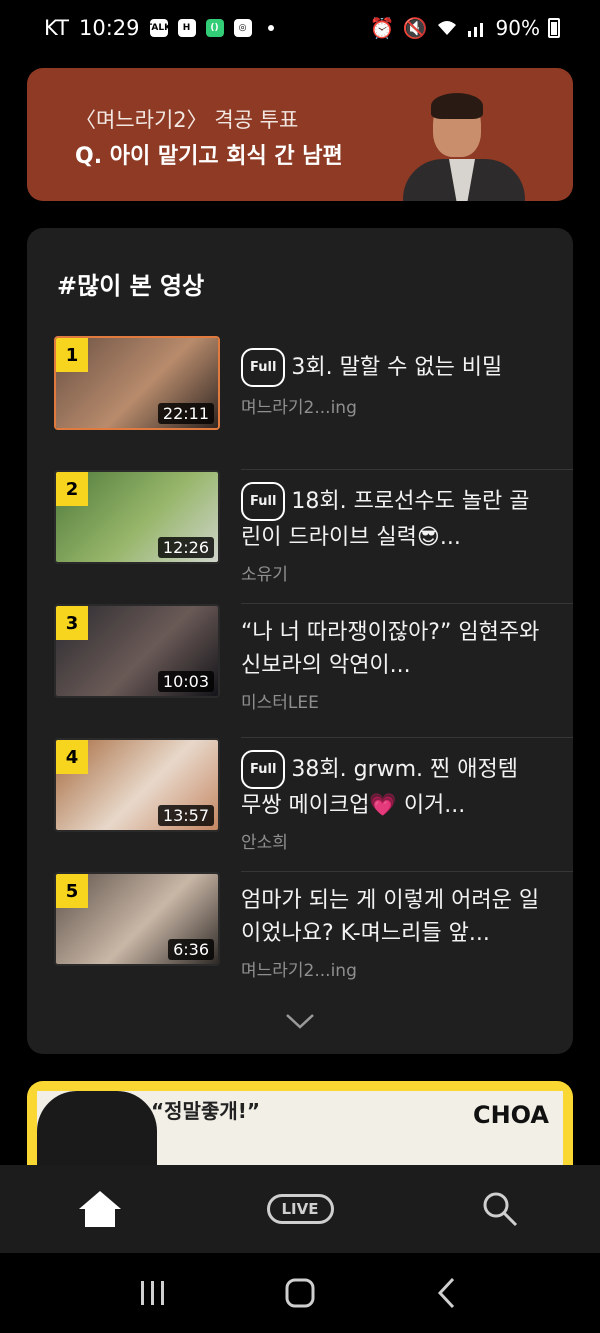 The height and width of the screenshot is (1333, 600). What do you see at coordinates (137, 517) in the screenshot?
I see `video-thumbnail: 2 12:26` at bounding box center [137, 517].